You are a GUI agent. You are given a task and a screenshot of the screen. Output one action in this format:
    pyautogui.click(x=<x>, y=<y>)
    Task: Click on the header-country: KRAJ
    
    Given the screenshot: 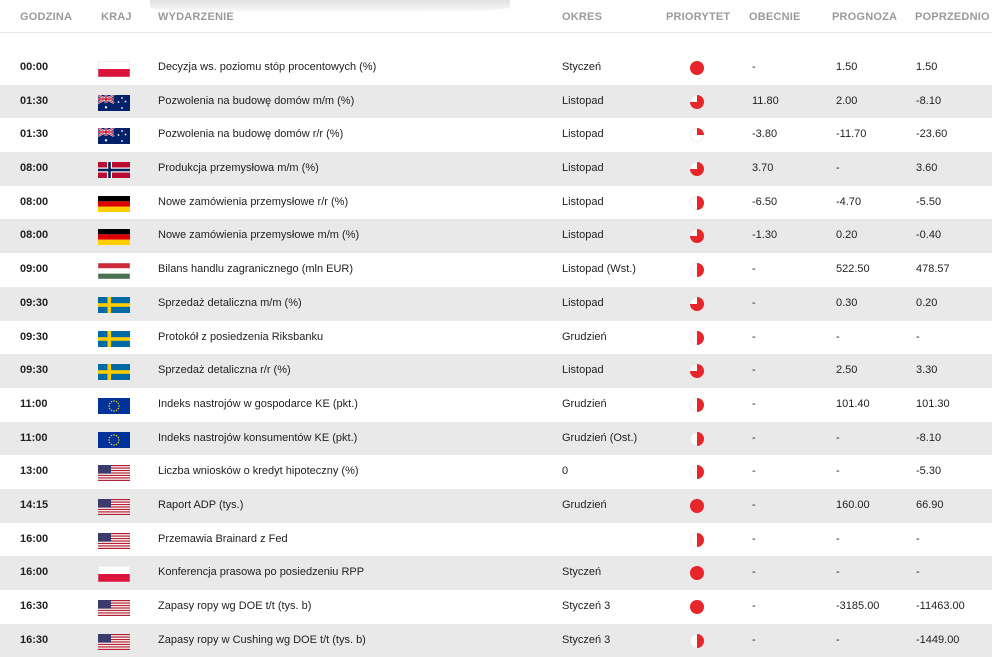 What is the action you would take?
    pyautogui.click(x=116, y=17)
    